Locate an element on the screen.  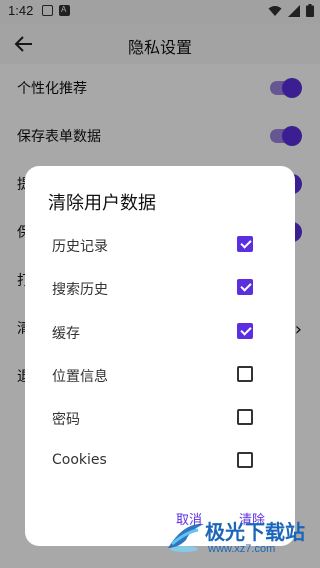
passwords-checkbox is located at coordinates (245, 417).